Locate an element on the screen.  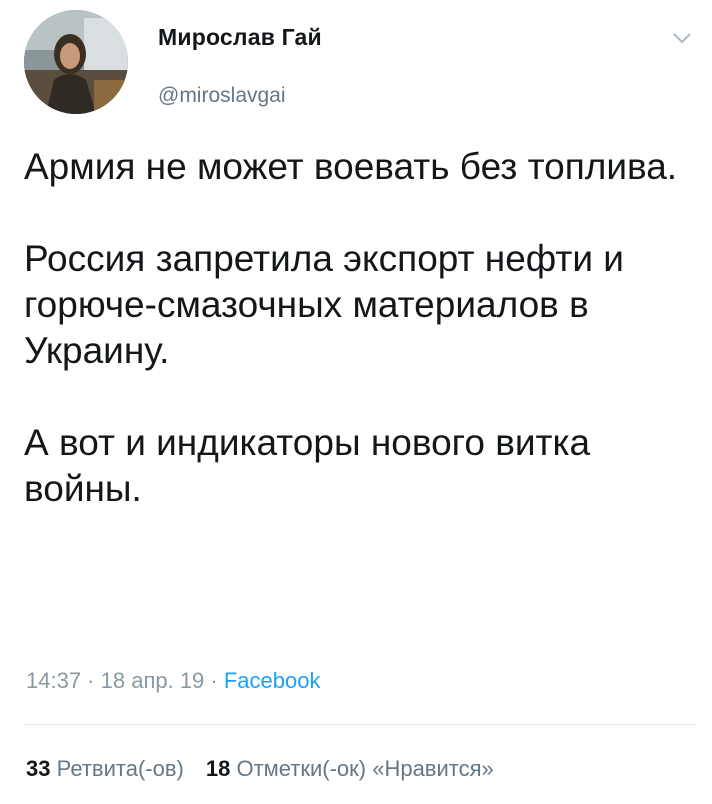
tweet-meta: 14:37 · 18 апр. 19 · Facebook is located at coordinates (173, 681).